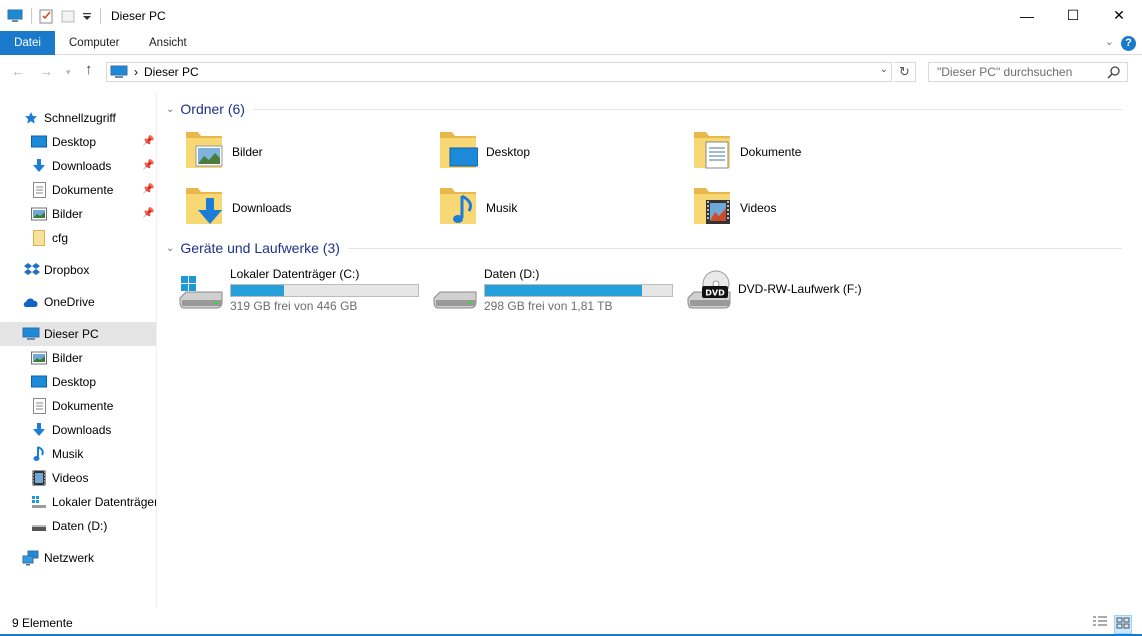 Image resolution: width=1142 pixels, height=636 pixels. I want to click on sidebar-item-bilder: Bilder 📌, so click(78, 214).